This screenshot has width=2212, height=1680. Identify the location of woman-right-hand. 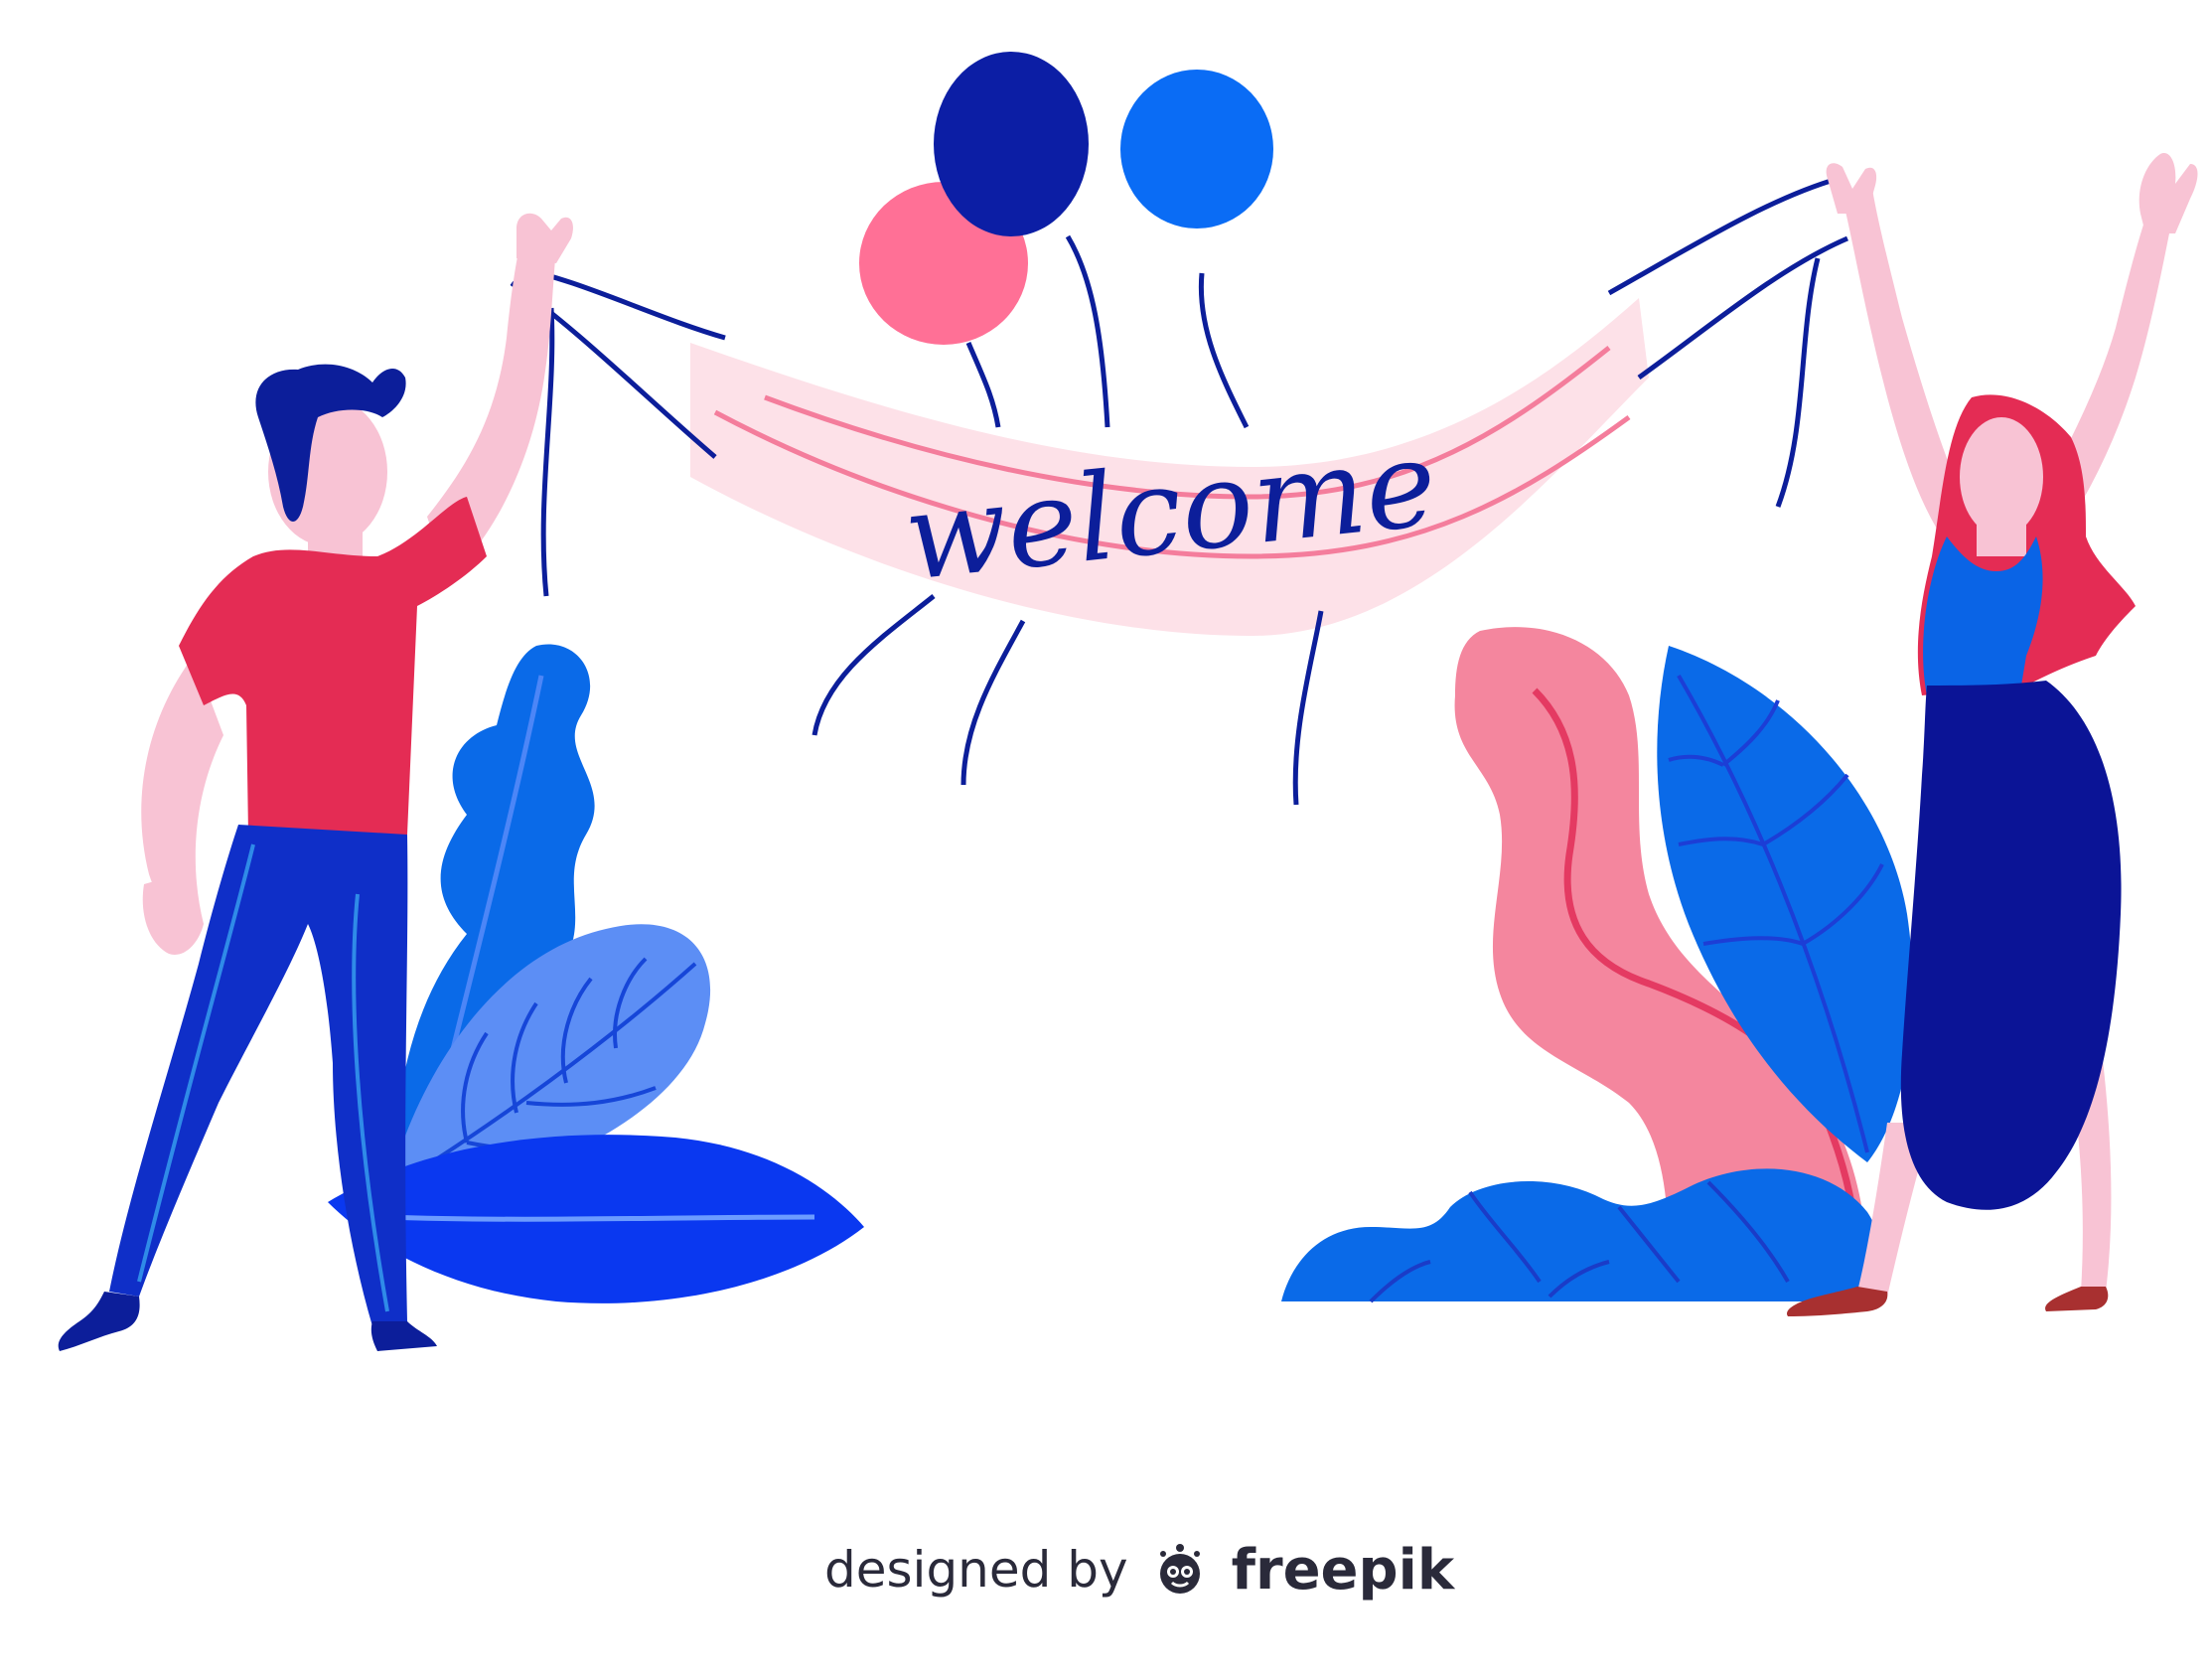
(2168, 193).